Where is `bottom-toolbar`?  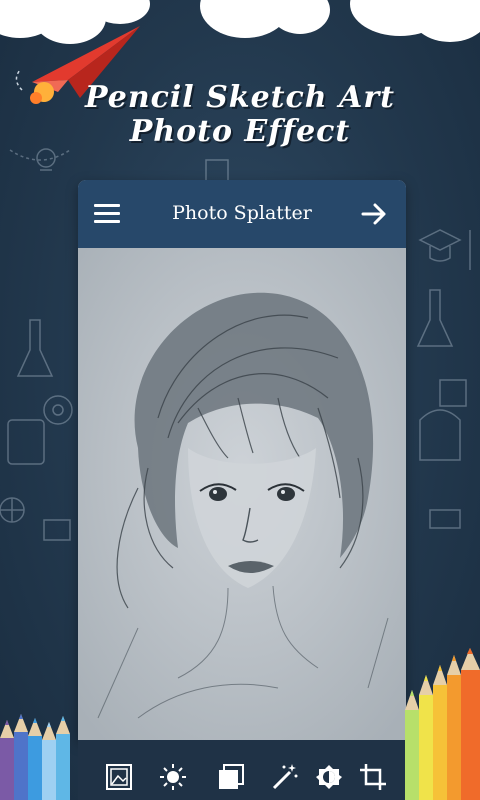 bottom-toolbar is located at coordinates (242, 770).